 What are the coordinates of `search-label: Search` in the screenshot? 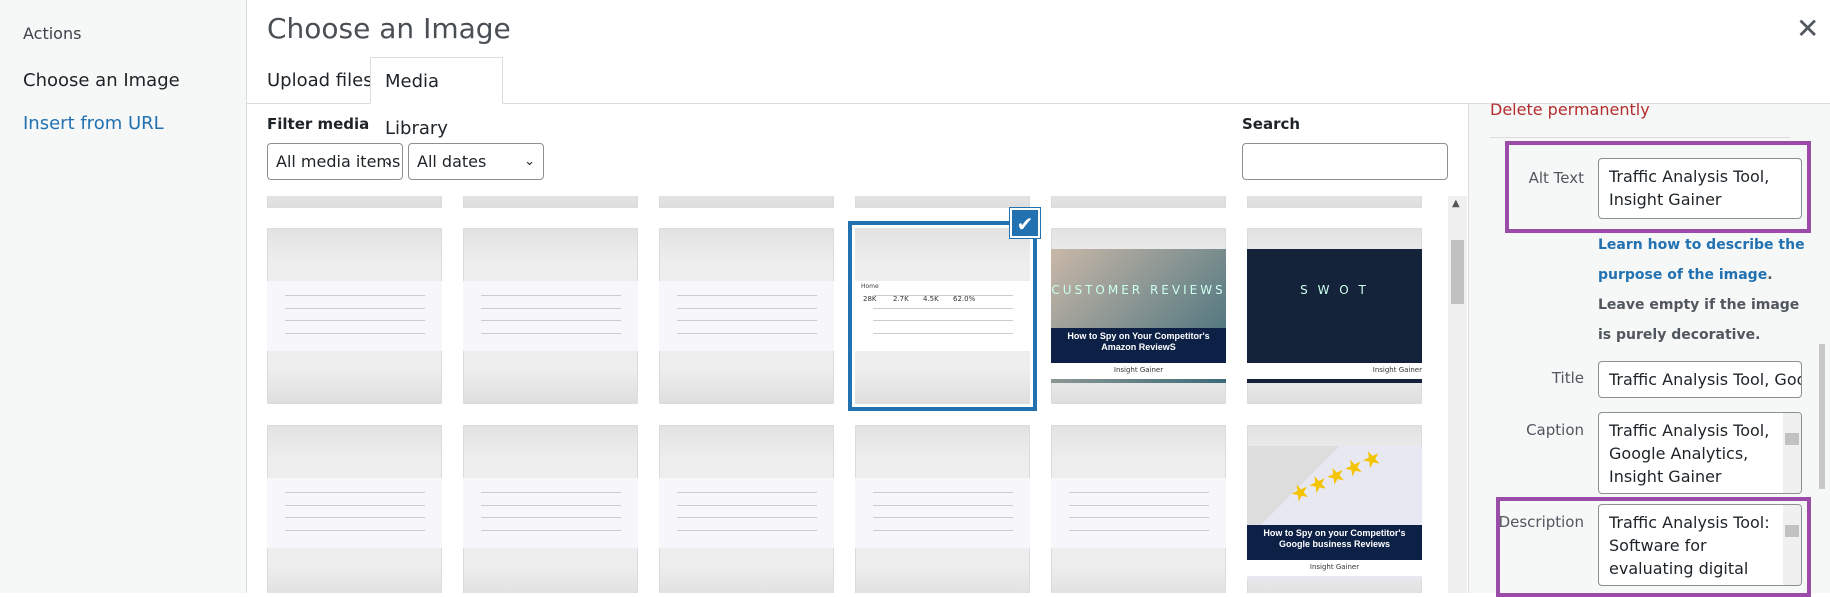 It's located at (1271, 124).